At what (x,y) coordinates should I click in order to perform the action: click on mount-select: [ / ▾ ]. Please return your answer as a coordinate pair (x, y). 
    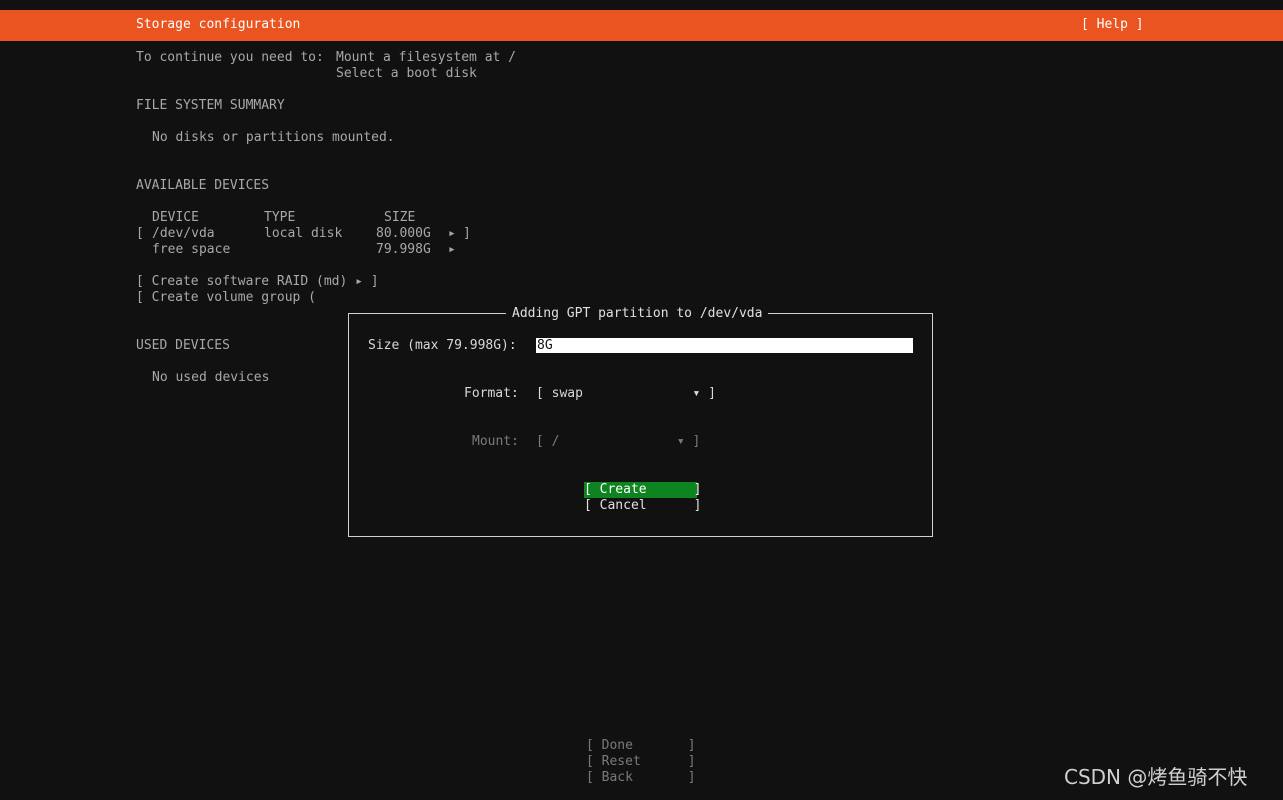
    Looking at the image, I should click on (618, 441).